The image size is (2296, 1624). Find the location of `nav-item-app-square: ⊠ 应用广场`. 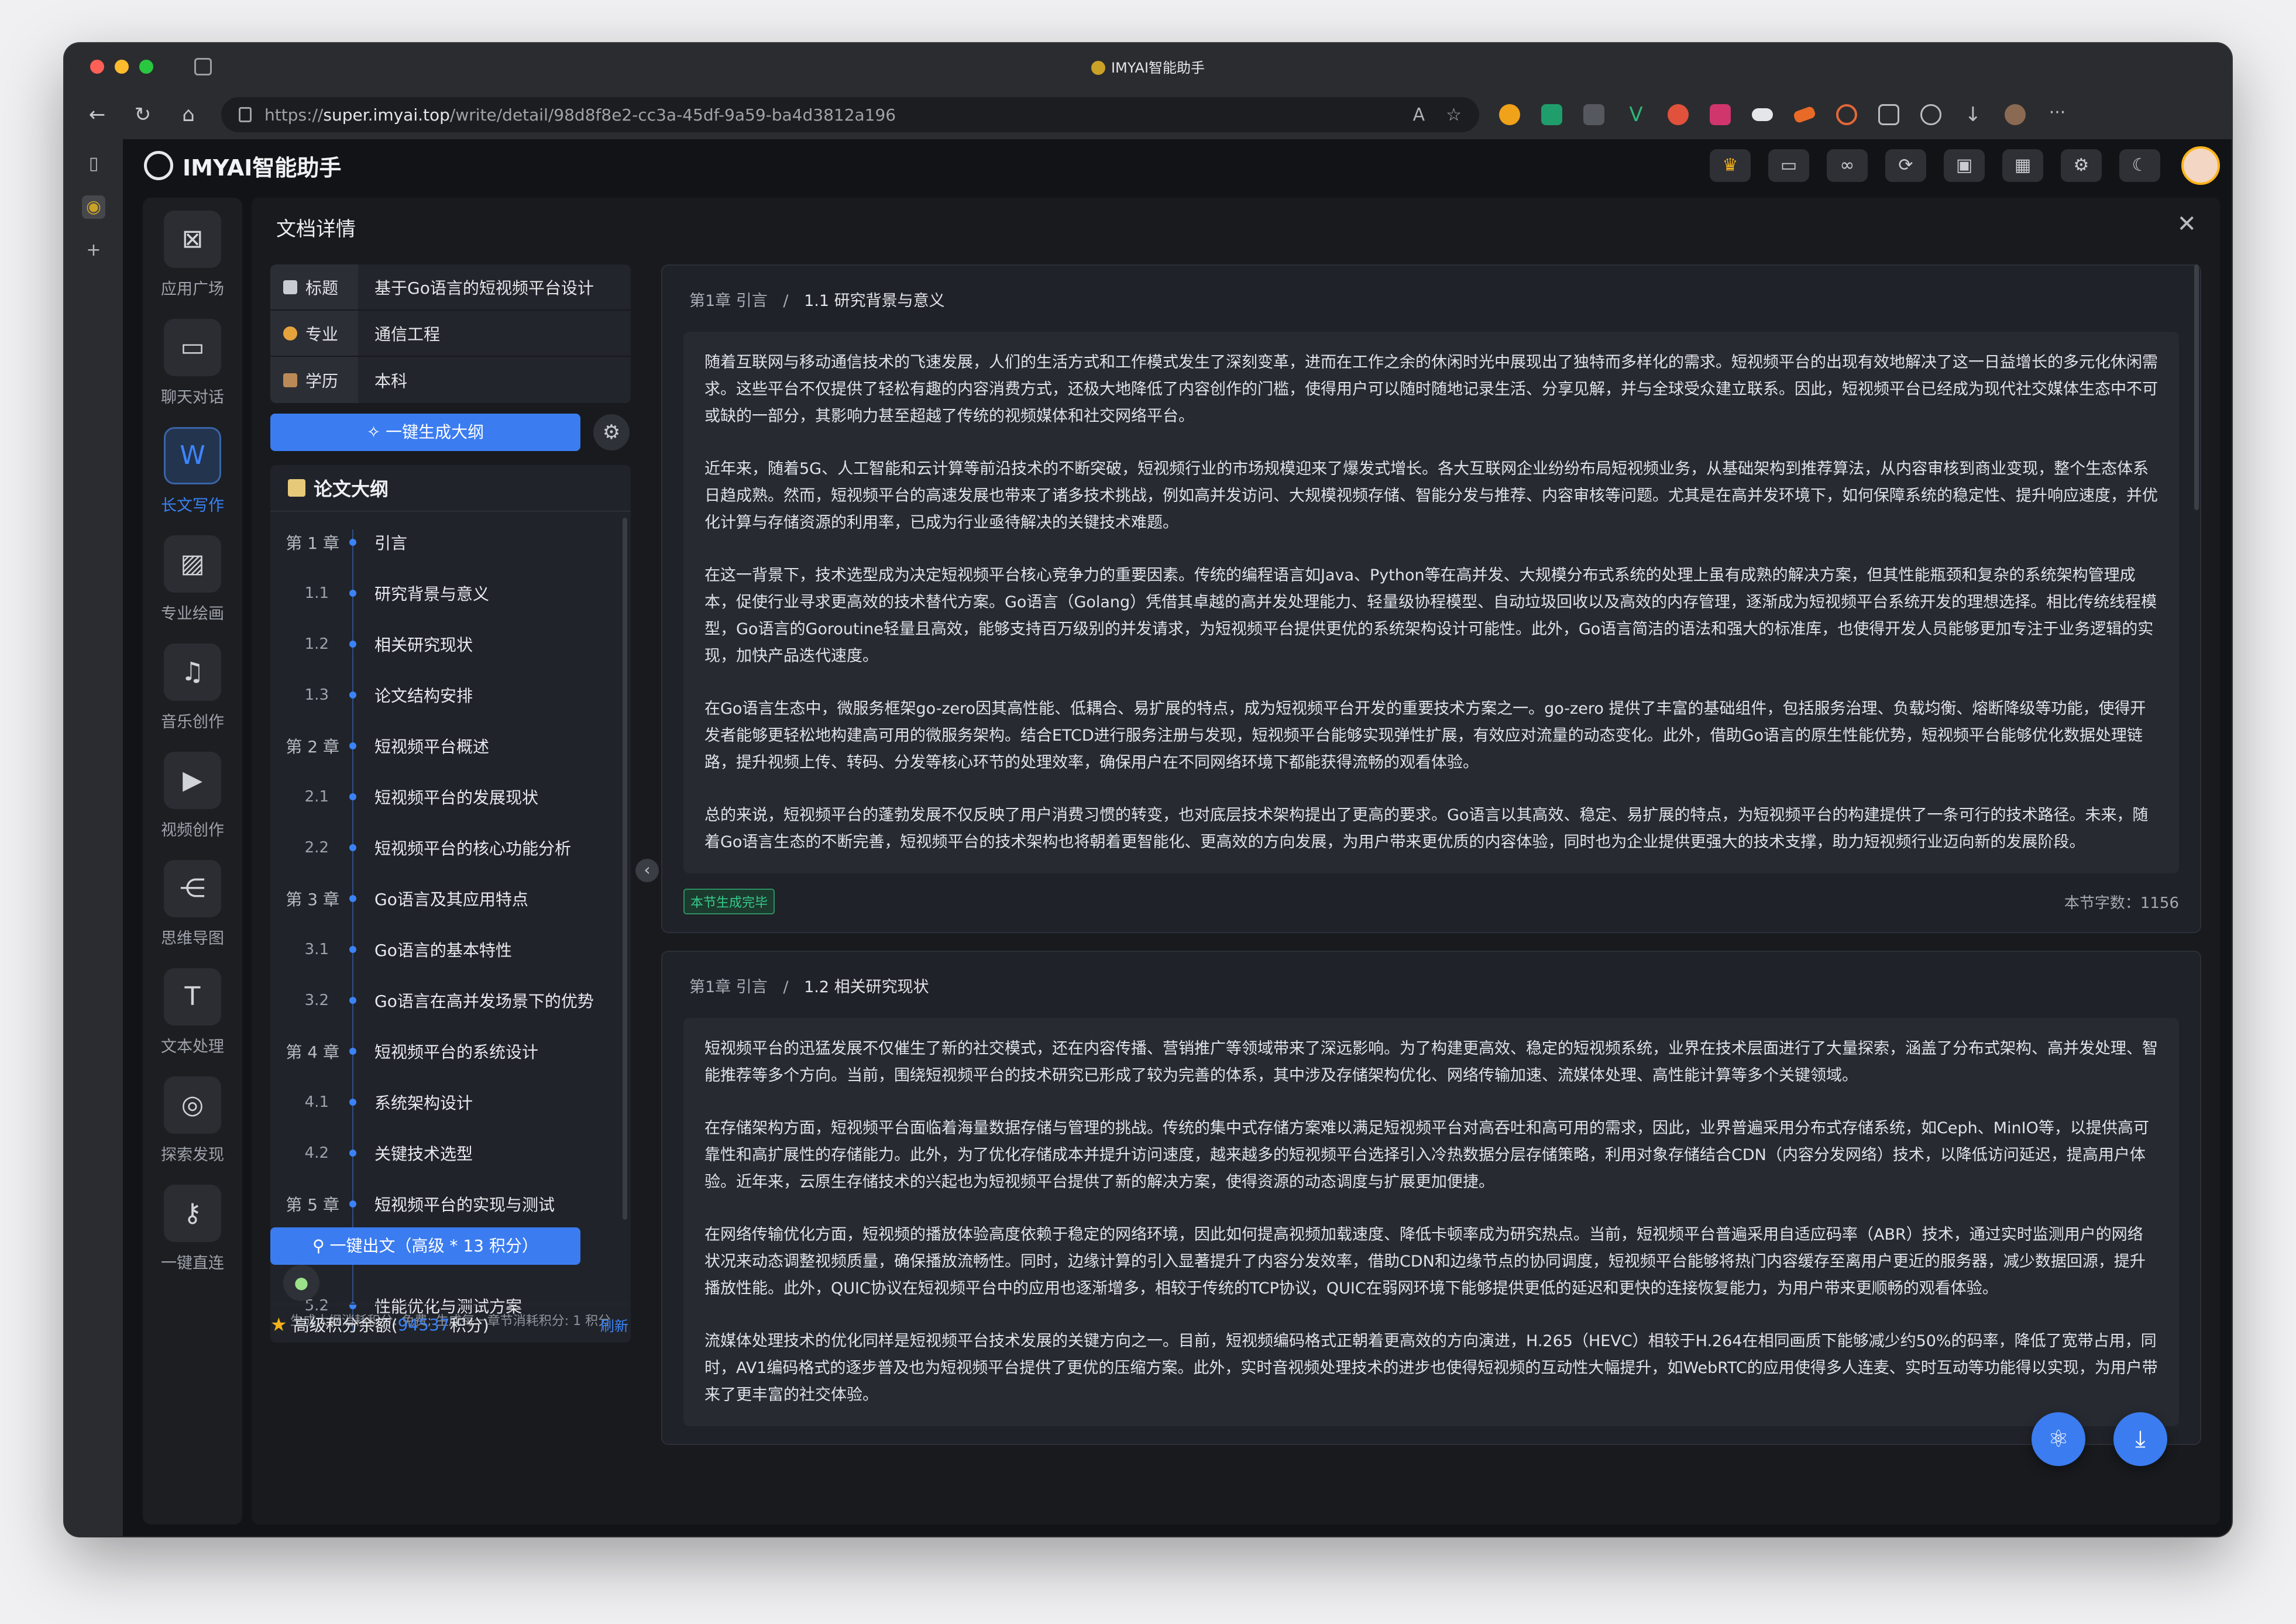

nav-item-app-square: ⊠ 应用广场 is located at coordinates (192, 255).